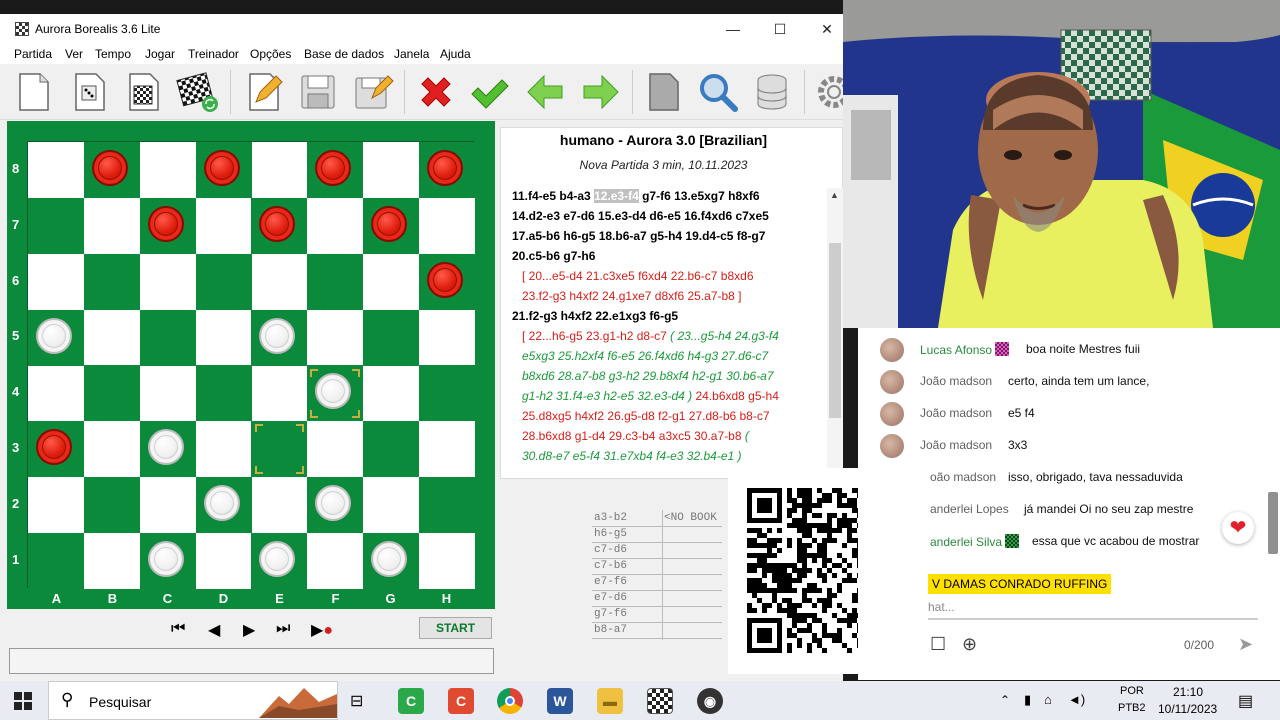 The height and width of the screenshot is (720, 1280). I want to click on menu-treinador: Treinador, so click(213, 54).